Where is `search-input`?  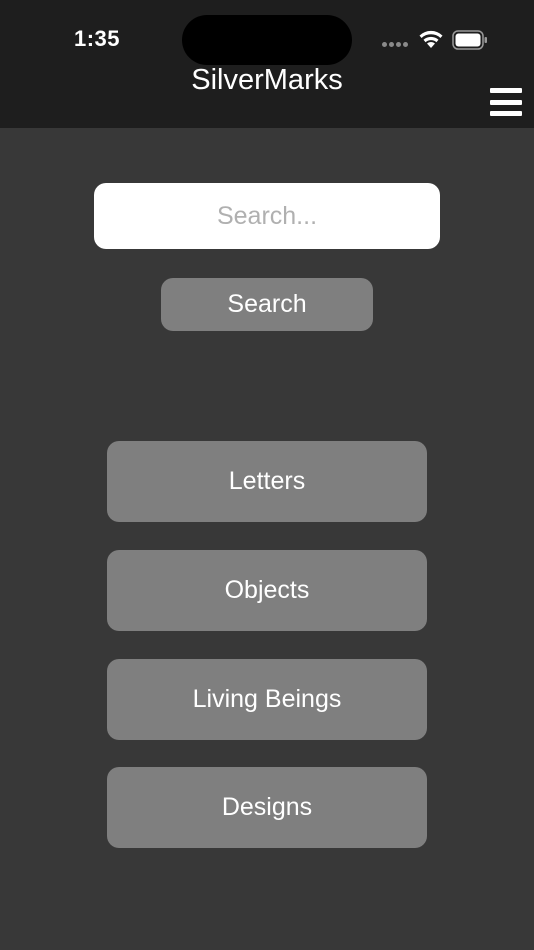
search-input is located at coordinates (267, 216).